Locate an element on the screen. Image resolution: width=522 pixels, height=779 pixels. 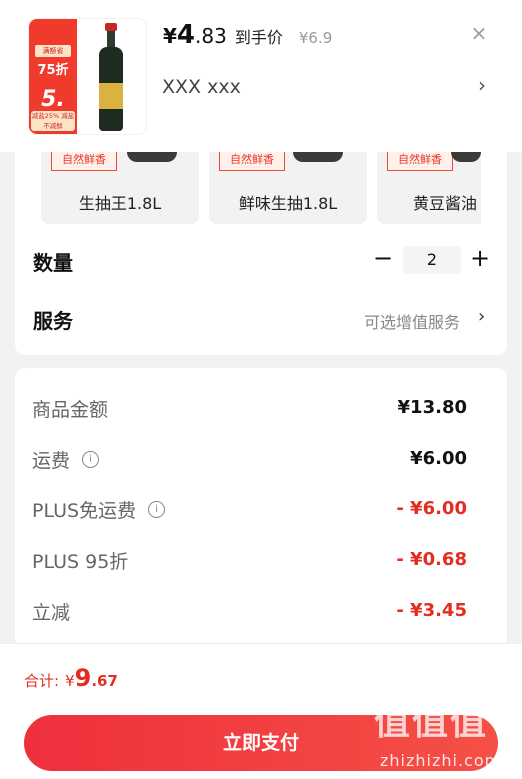
final-price: ¥ 4 .83 到手价 ¥6.9 is located at coordinates (247, 35).